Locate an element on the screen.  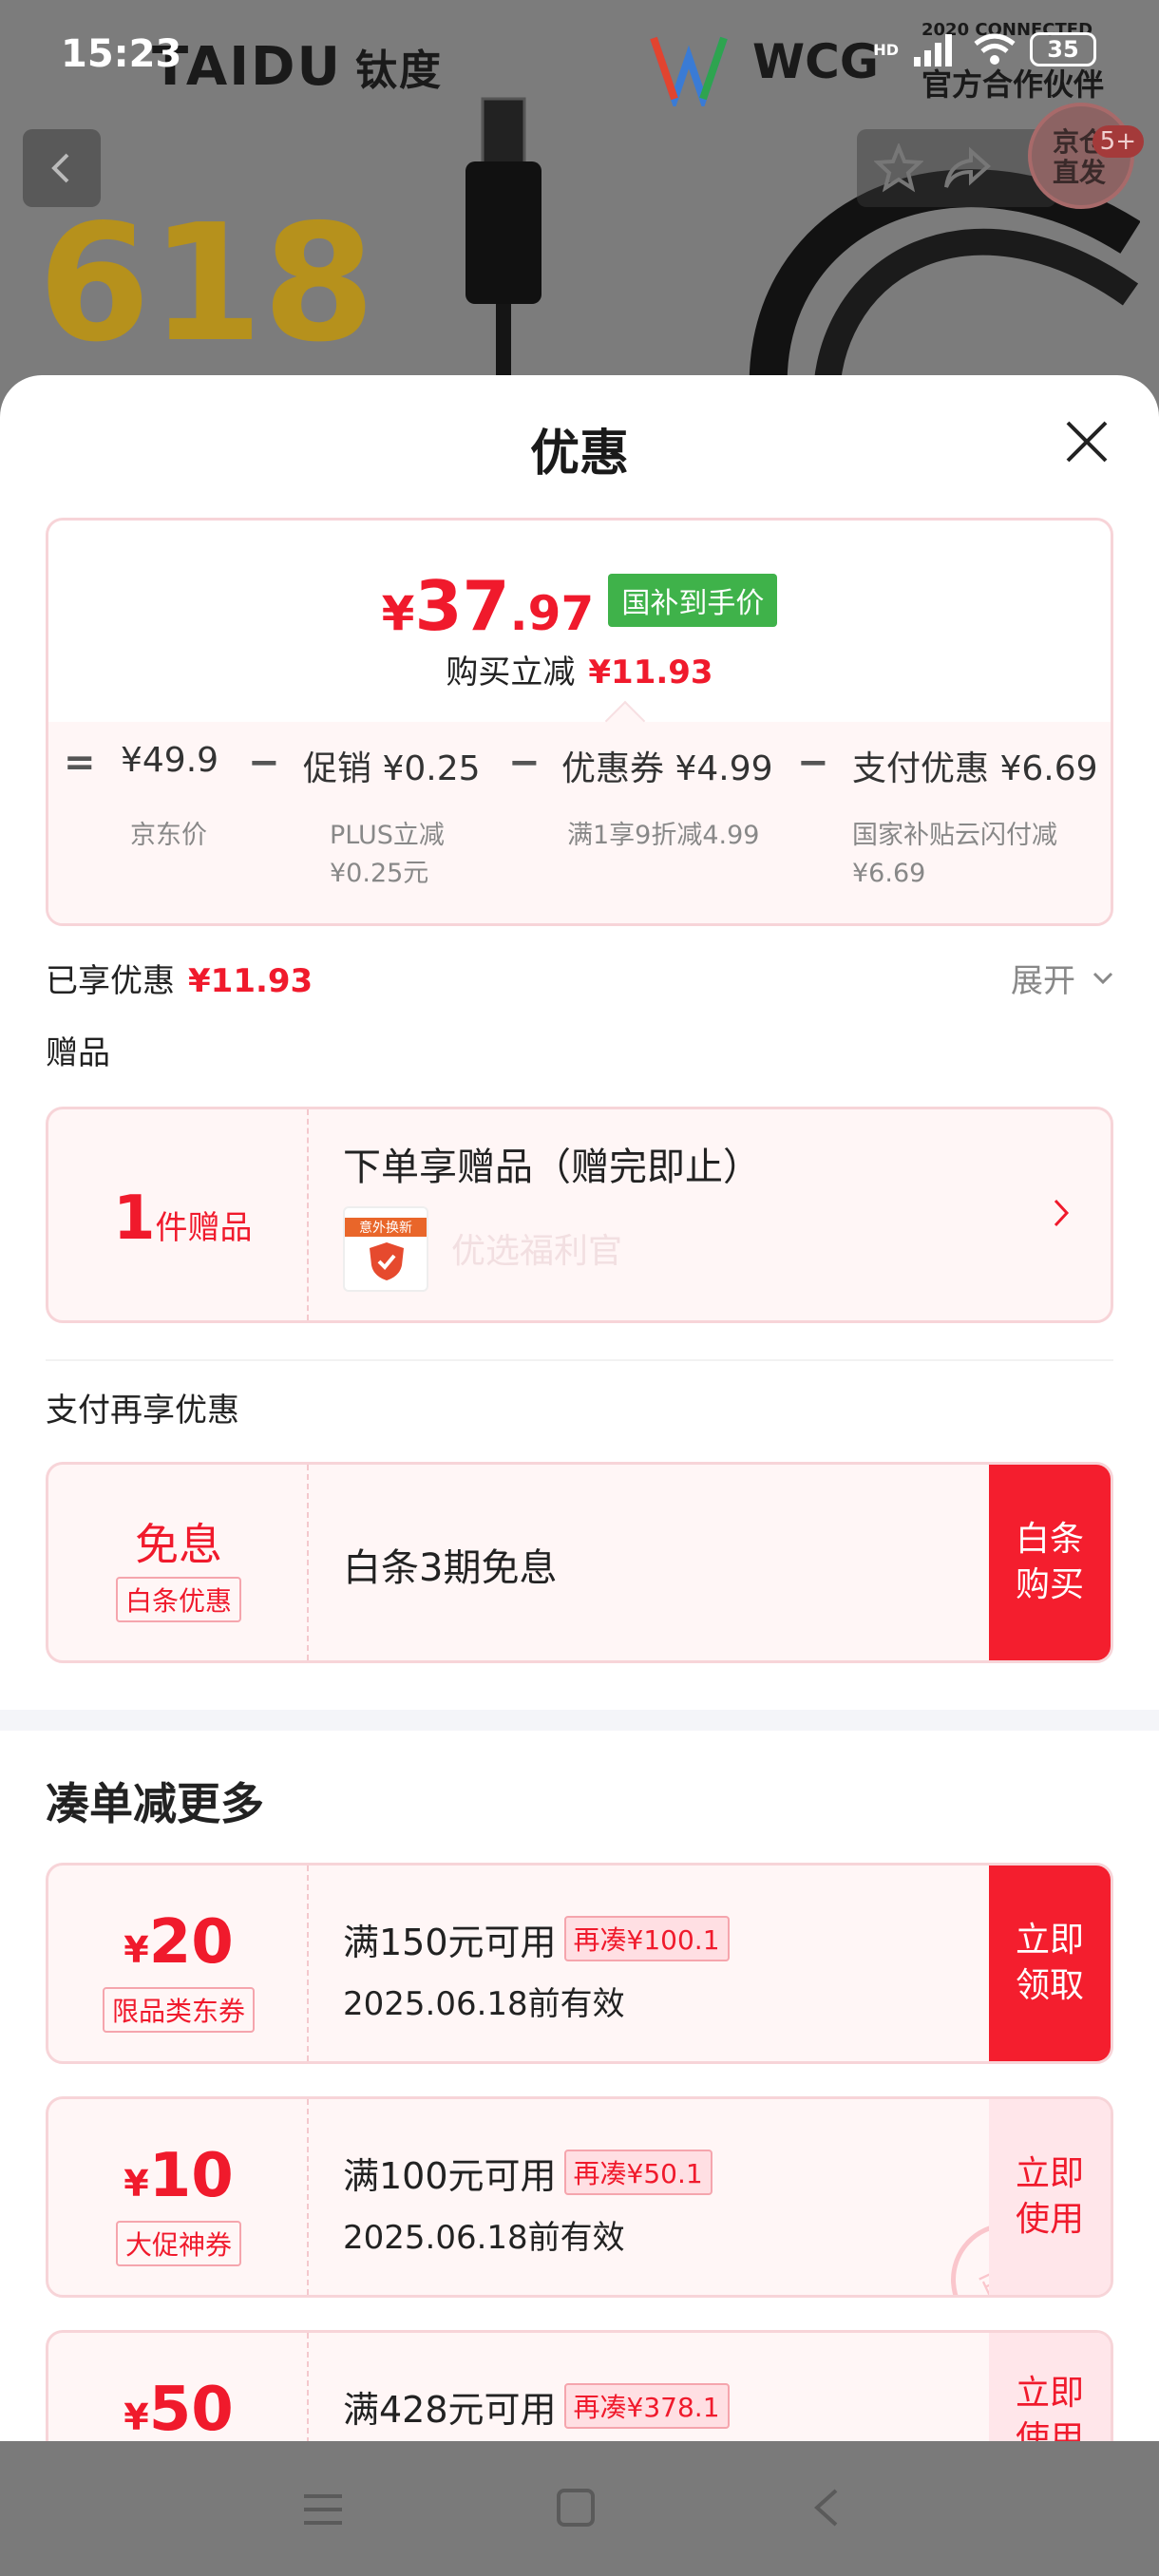
promo-desc: PLUS立减 ¥0.25元 is located at coordinates (387, 854).